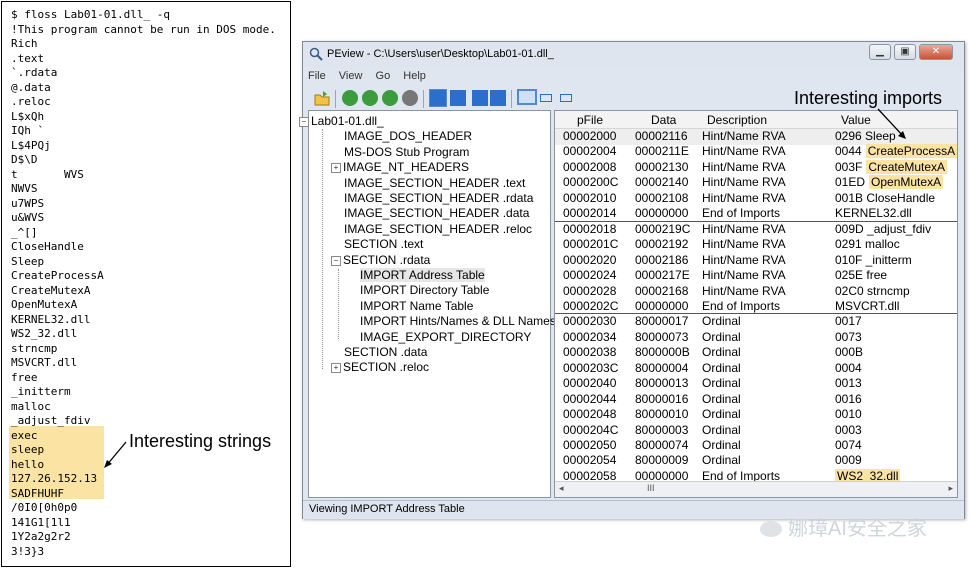 The width and height of the screenshot is (970, 572). I want to click on tree-item: IMAGE_EXPORT_DIRECTORY, so click(445, 337).